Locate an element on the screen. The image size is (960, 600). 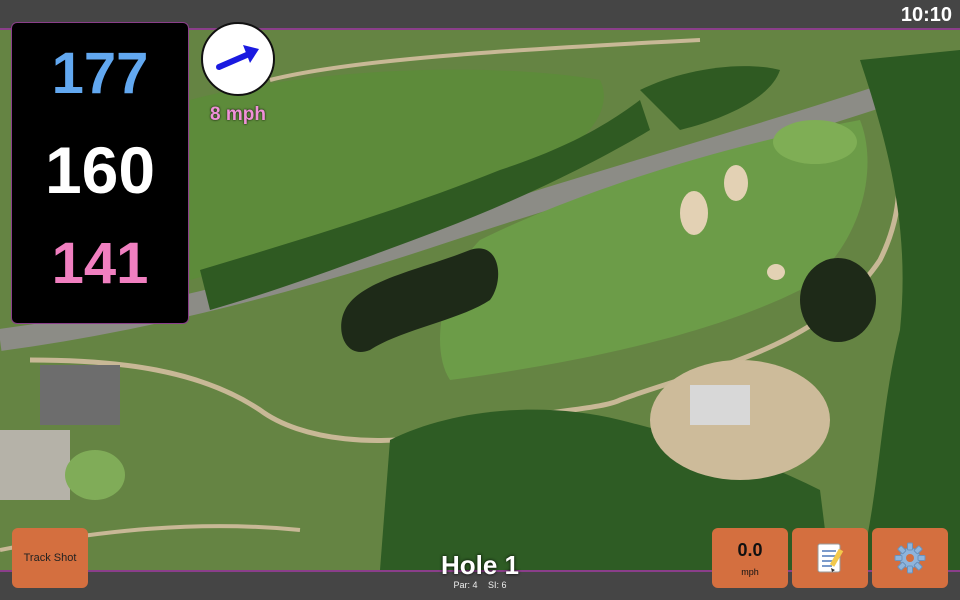
clock: 10:10 is located at coordinates (926, 15).